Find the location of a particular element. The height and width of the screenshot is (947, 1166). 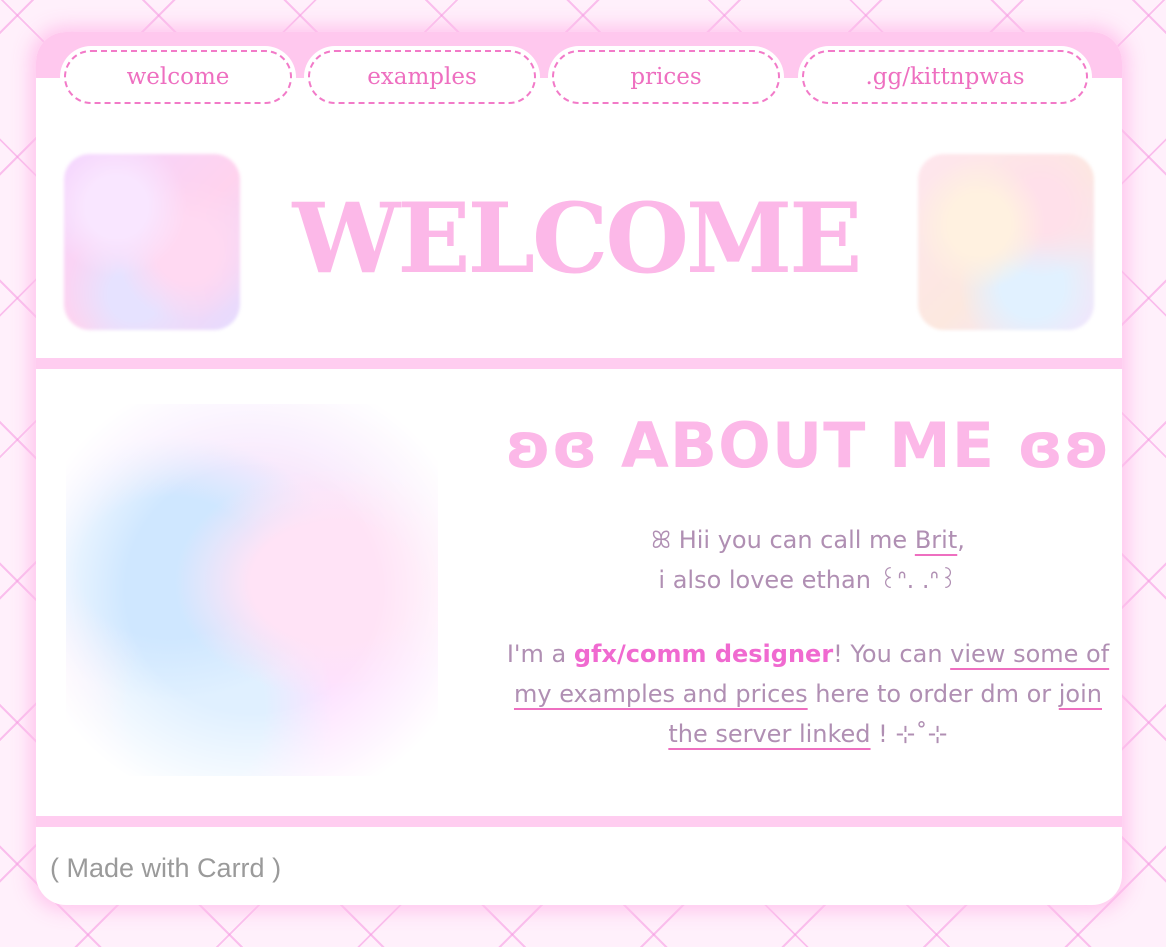

desc-part4: ! ⊹˚⊹ is located at coordinates (909, 734).